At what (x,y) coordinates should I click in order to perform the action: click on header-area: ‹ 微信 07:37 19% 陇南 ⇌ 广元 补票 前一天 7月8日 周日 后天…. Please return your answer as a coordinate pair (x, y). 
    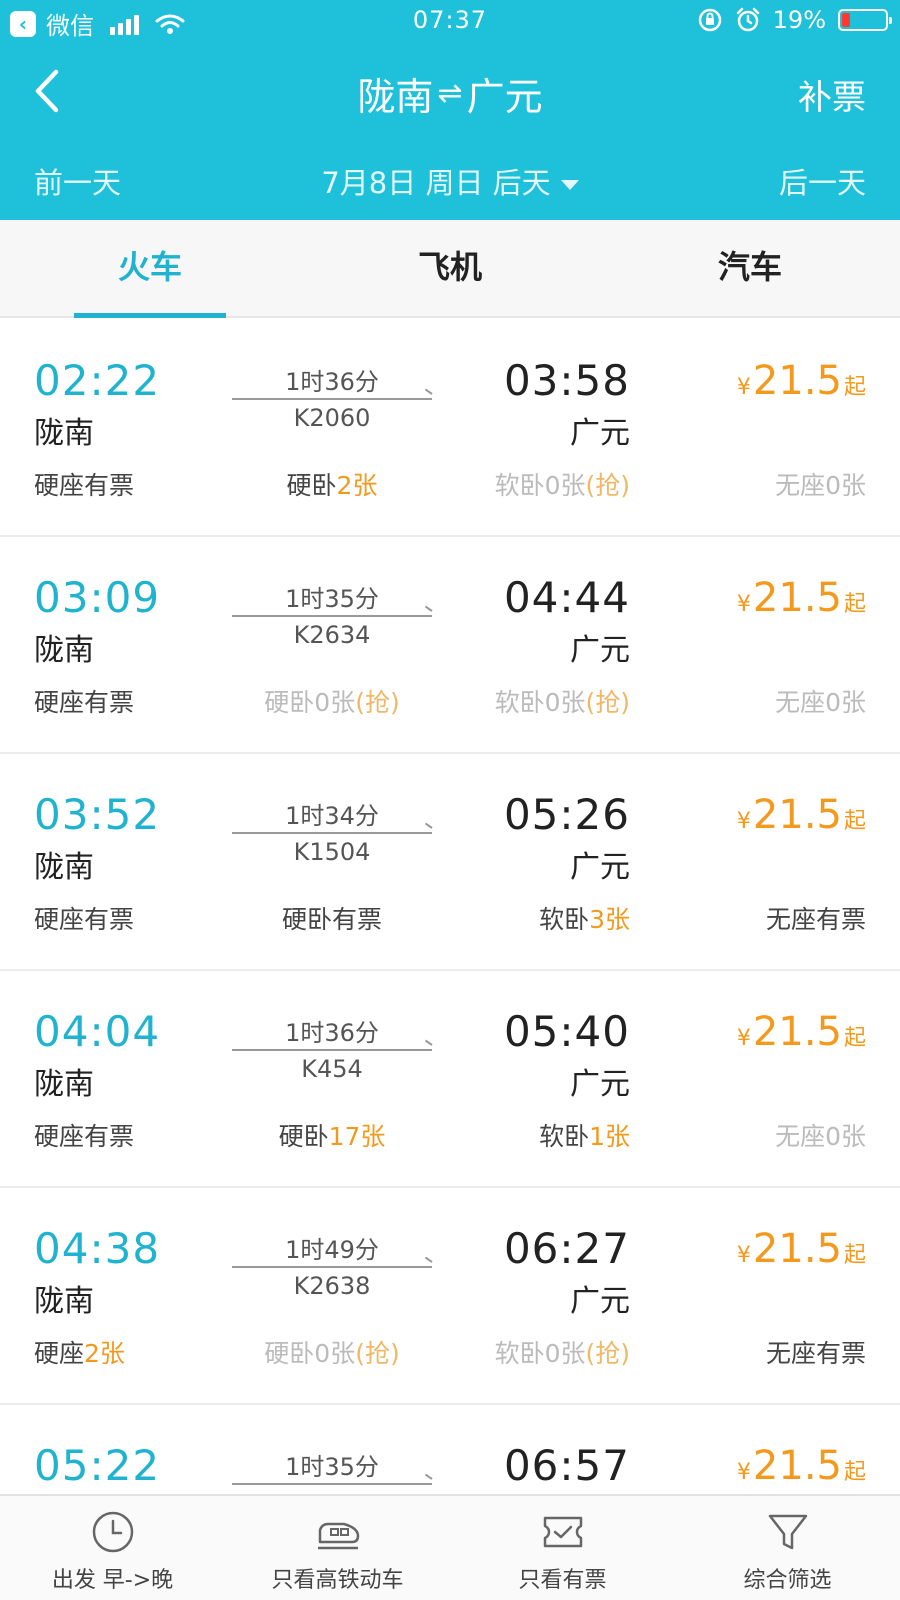
    Looking at the image, I should click on (450, 110).